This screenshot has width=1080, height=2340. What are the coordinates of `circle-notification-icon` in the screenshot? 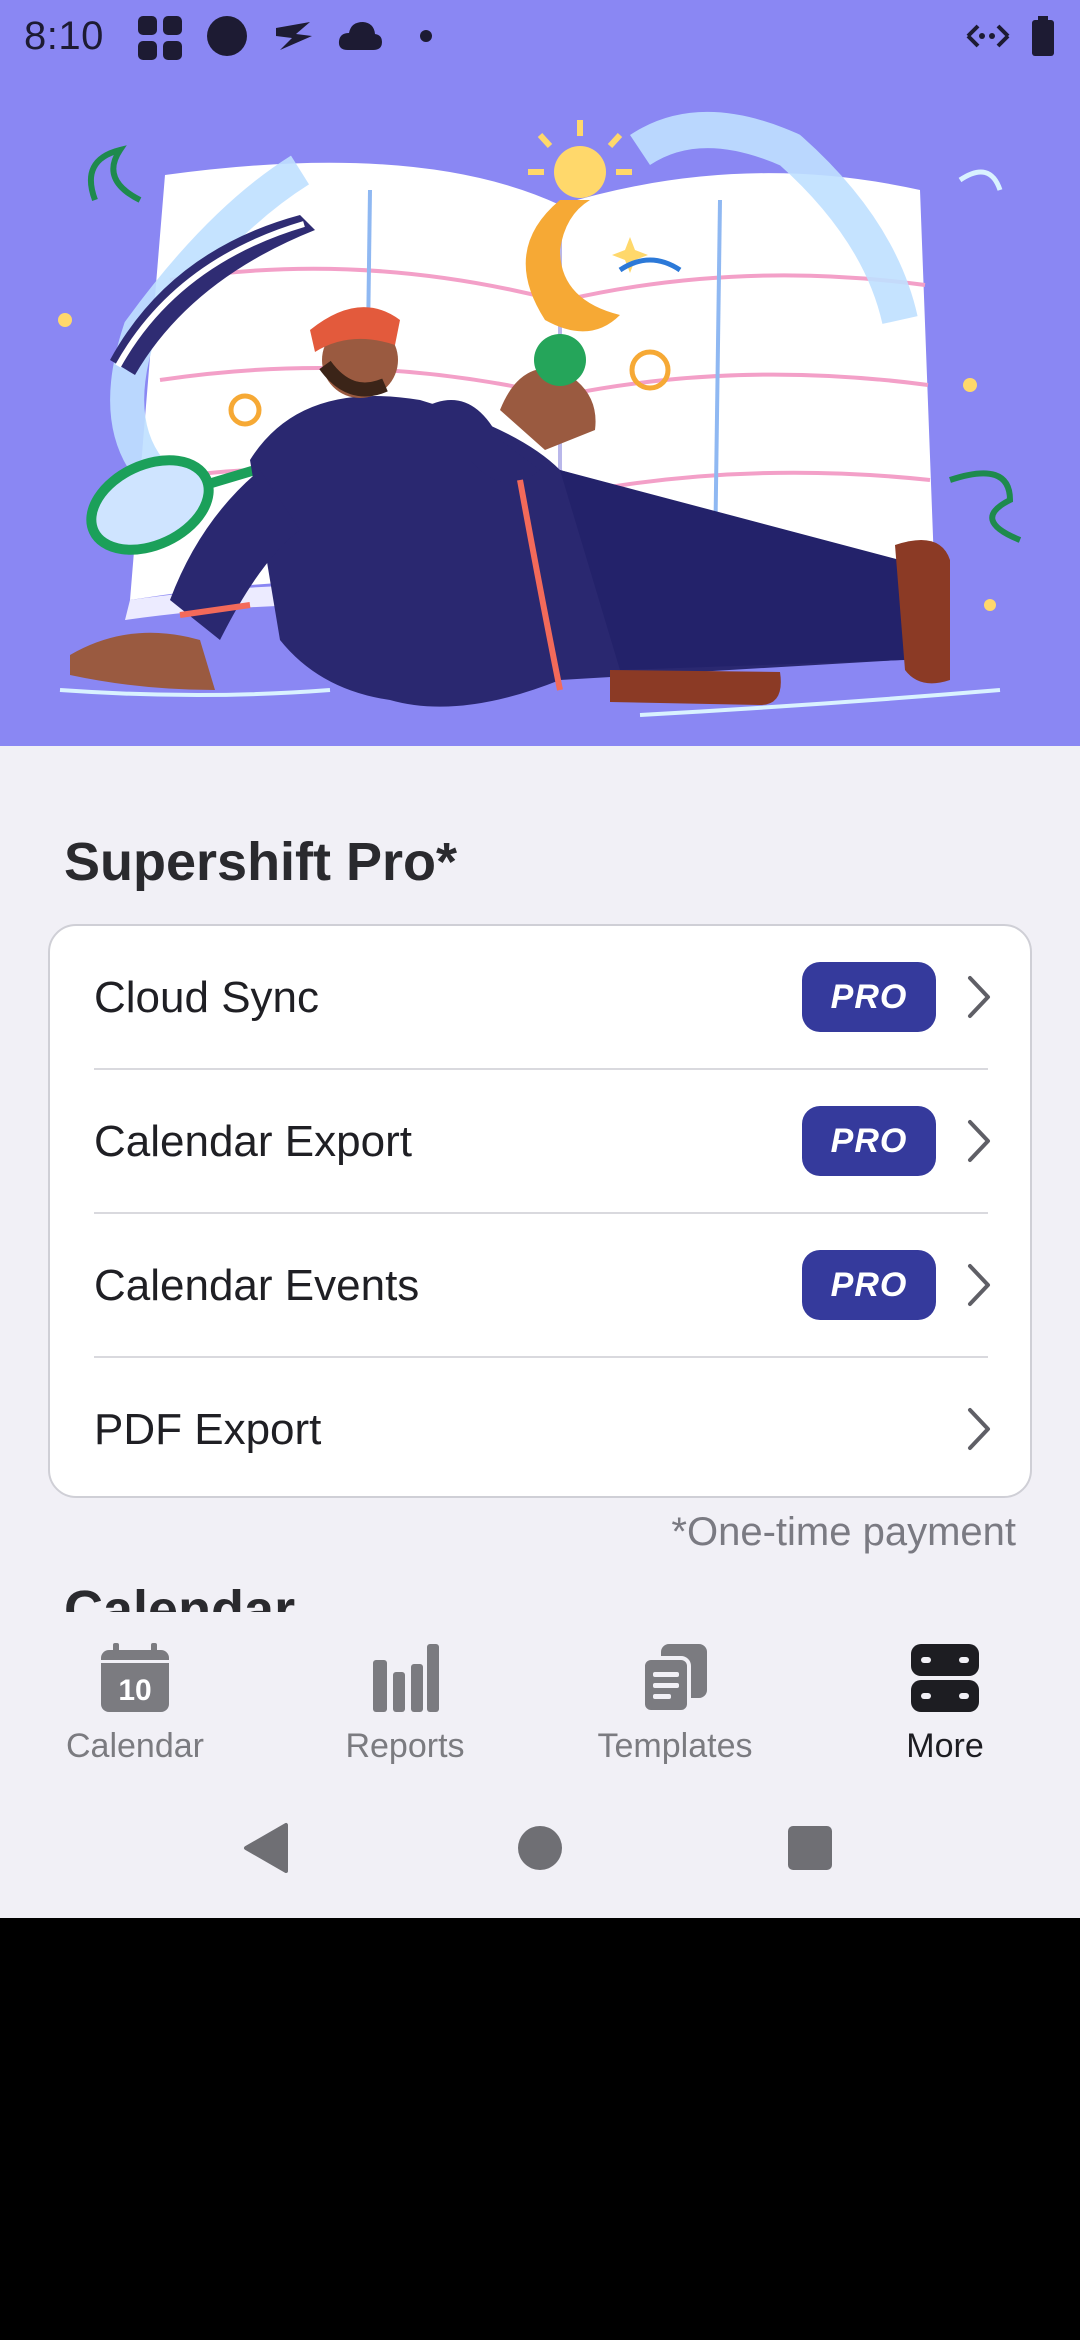 It's located at (227, 36).